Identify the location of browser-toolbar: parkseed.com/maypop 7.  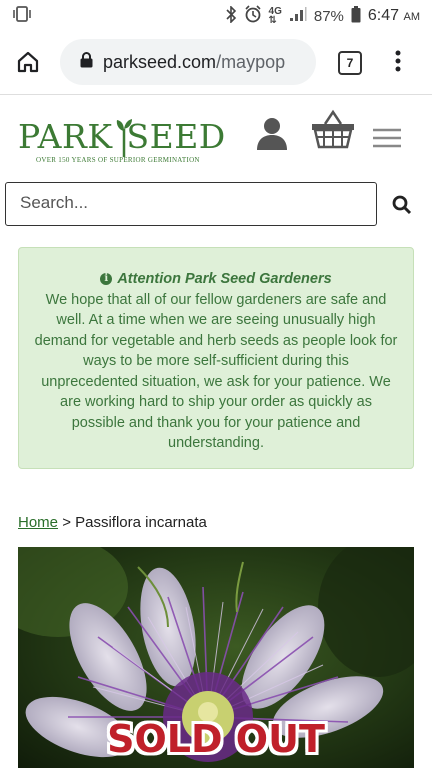
(216, 62).